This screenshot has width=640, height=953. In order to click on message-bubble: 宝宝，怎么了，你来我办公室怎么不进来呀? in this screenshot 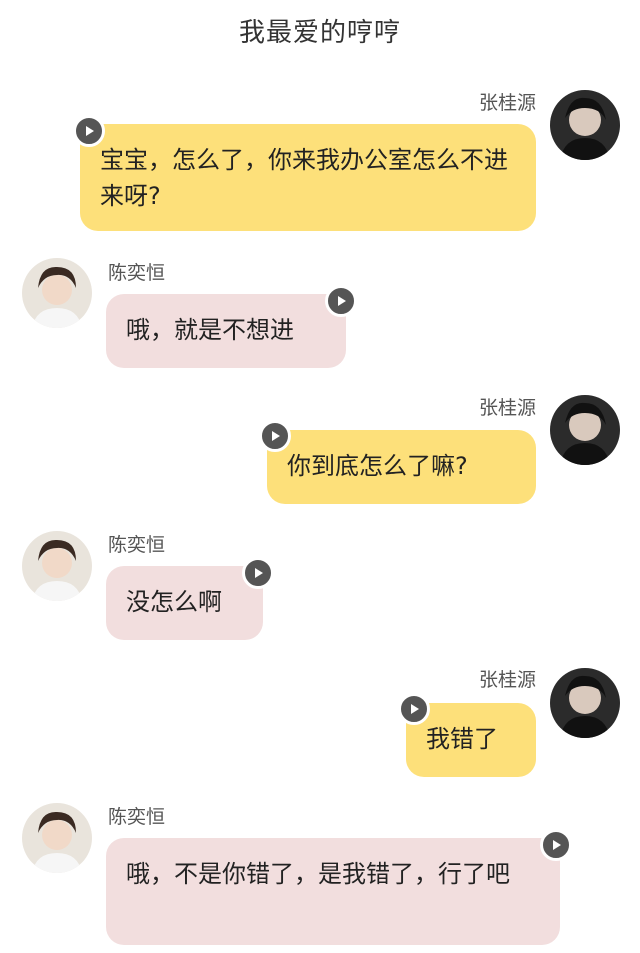, I will do `click(308, 177)`.